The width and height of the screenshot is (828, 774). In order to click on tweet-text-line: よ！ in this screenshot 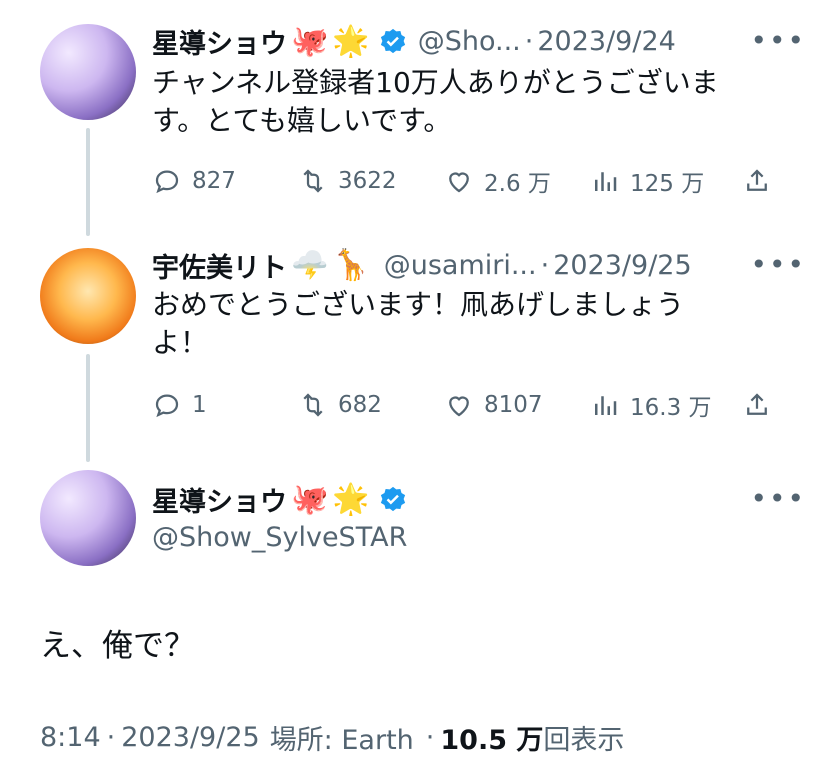, I will do `click(180, 342)`.